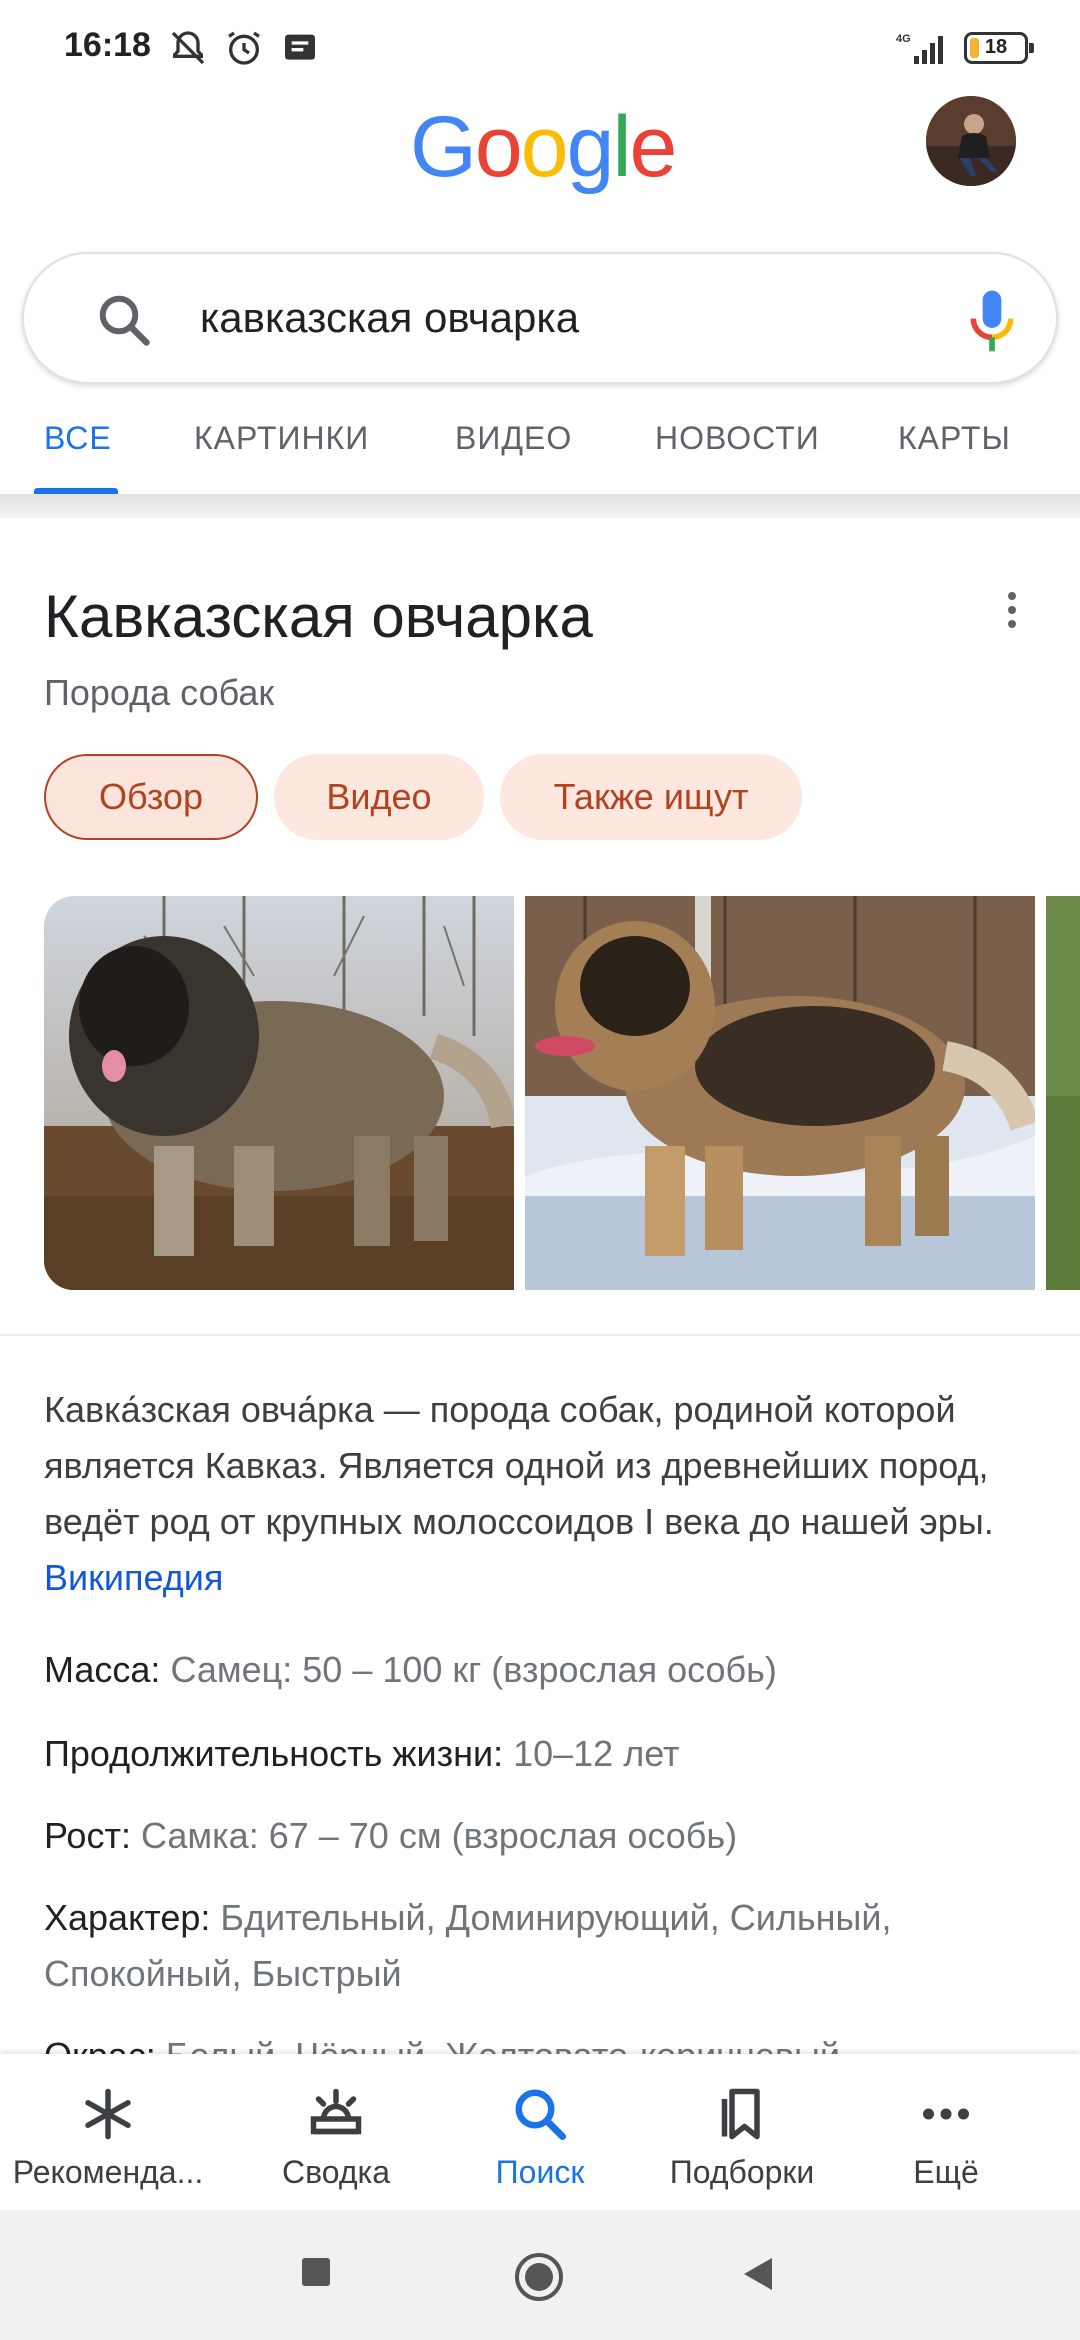 The image size is (1080, 2340). Describe the element at coordinates (300, 47) in the screenshot. I see `message-icon` at that location.